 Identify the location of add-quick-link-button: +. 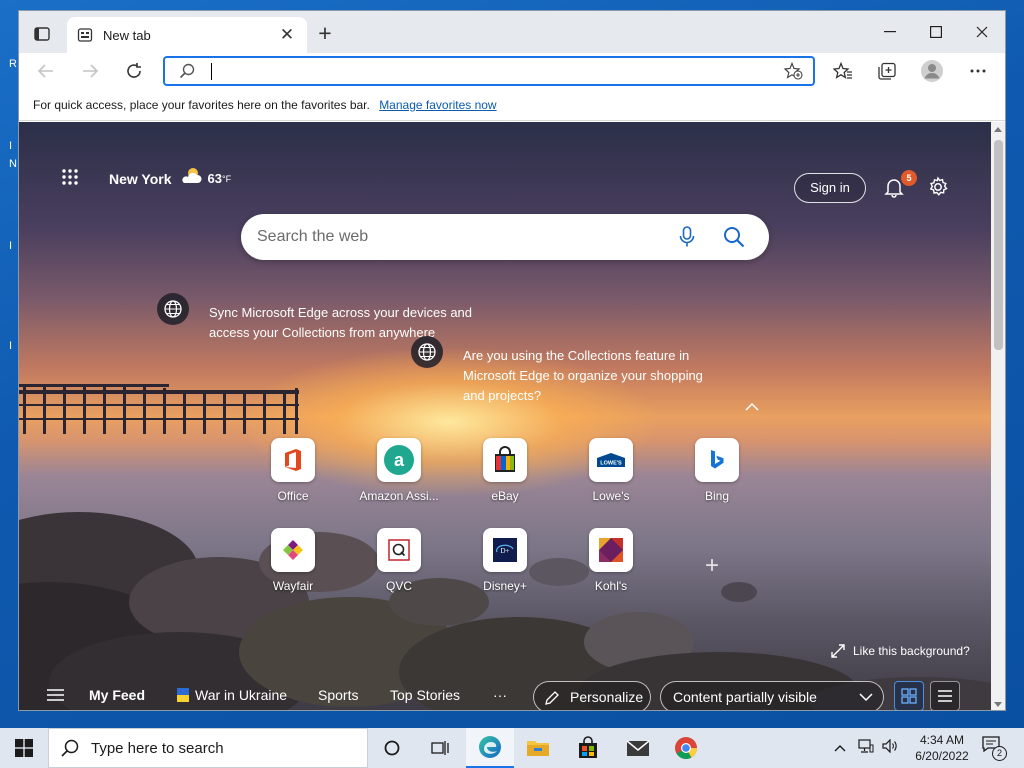
(712, 566).